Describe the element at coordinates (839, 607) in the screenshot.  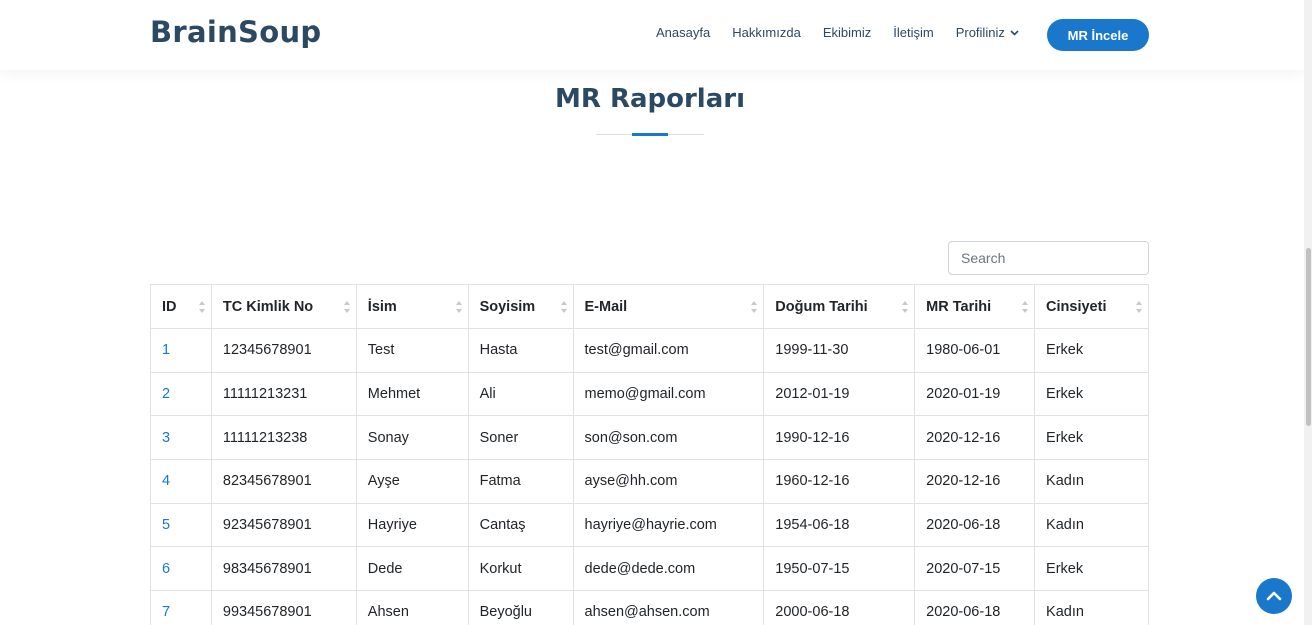
I see `table-cell-dogum-tarihi: 2000-06-18` at that location.